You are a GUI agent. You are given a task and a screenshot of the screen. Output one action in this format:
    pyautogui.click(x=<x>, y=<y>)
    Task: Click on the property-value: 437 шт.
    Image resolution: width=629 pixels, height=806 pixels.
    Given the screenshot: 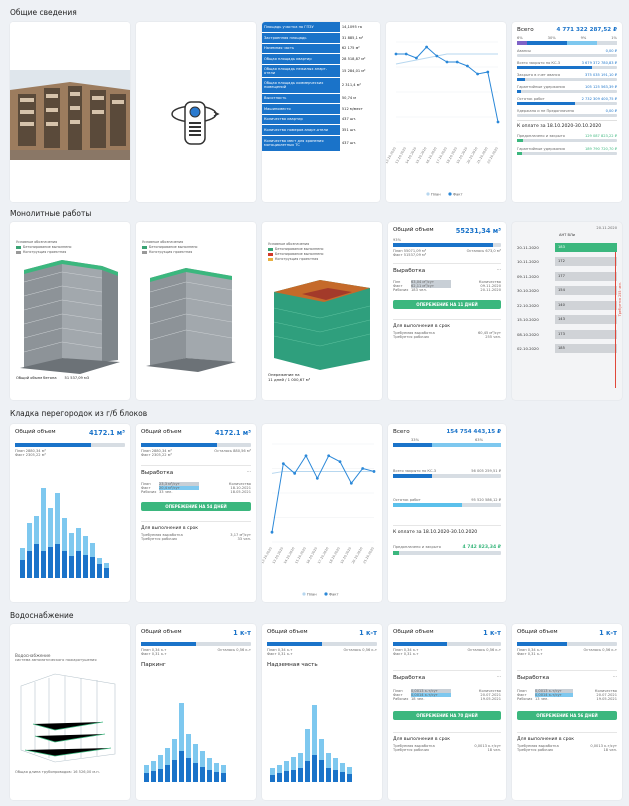 What is the action you would take?
    pyautogui.click(x=359, y=119)
    